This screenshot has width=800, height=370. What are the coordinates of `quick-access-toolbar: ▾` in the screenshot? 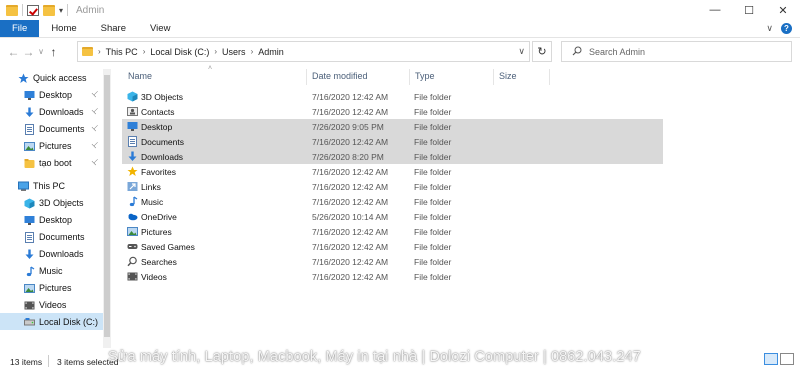 It's located at (34, 10).